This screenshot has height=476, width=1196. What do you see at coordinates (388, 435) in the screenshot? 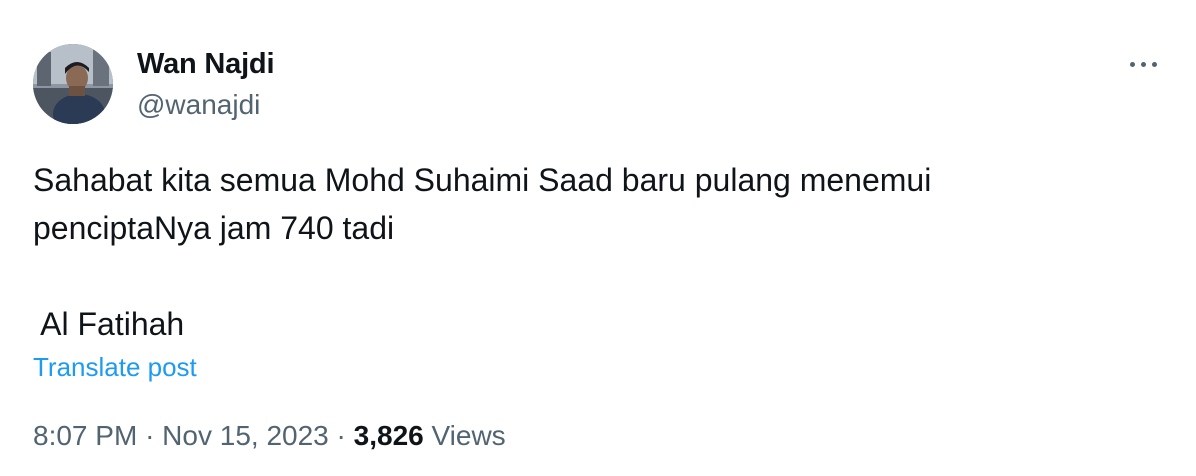
I see `views-count: 3,826` at bounding box center [388, 435].